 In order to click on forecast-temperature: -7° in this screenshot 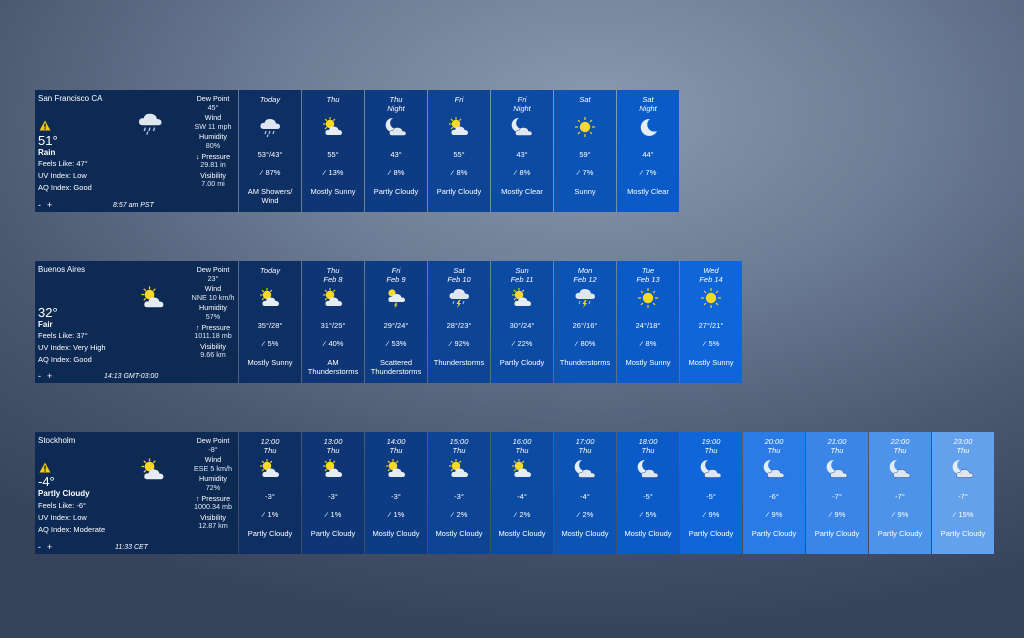, I will do `click(963, 496)`.